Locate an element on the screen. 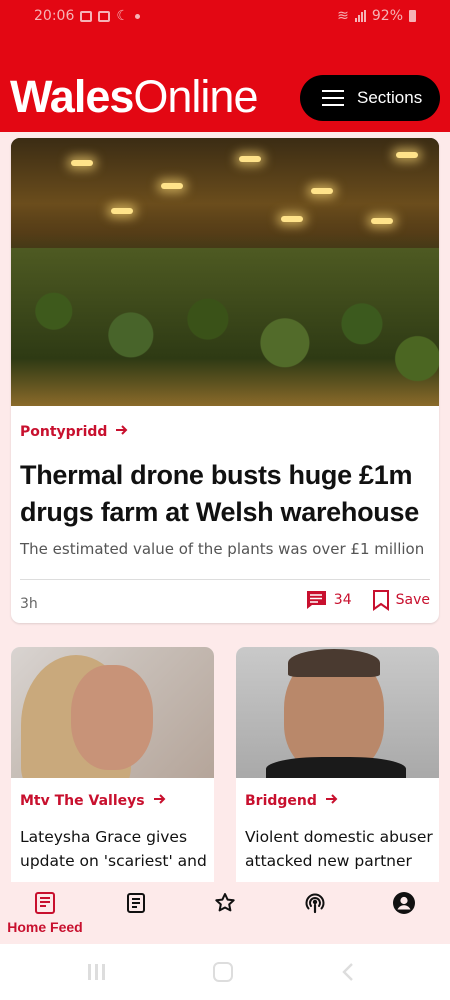 This screenshot has width=450, height=1000. star-icon is located at coordinates (225, 902).